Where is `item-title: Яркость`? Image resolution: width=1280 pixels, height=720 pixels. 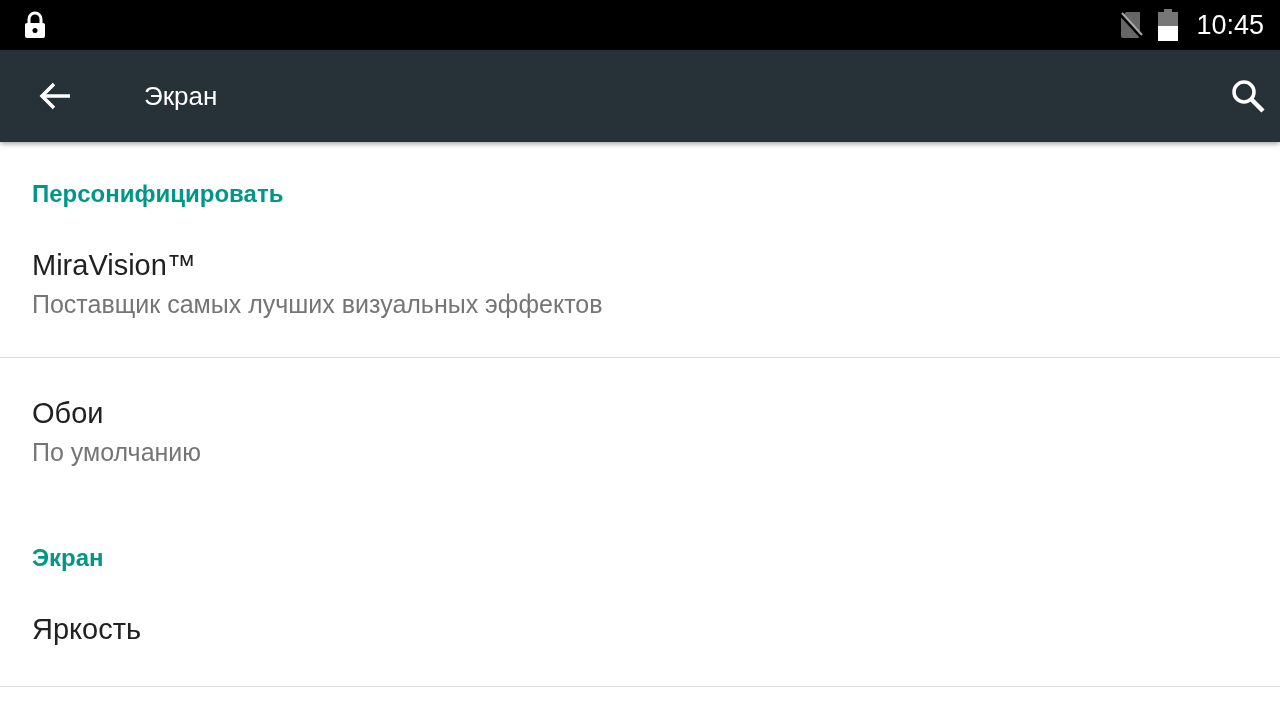 item-title: Яркость is located at coordinates (87, 629).